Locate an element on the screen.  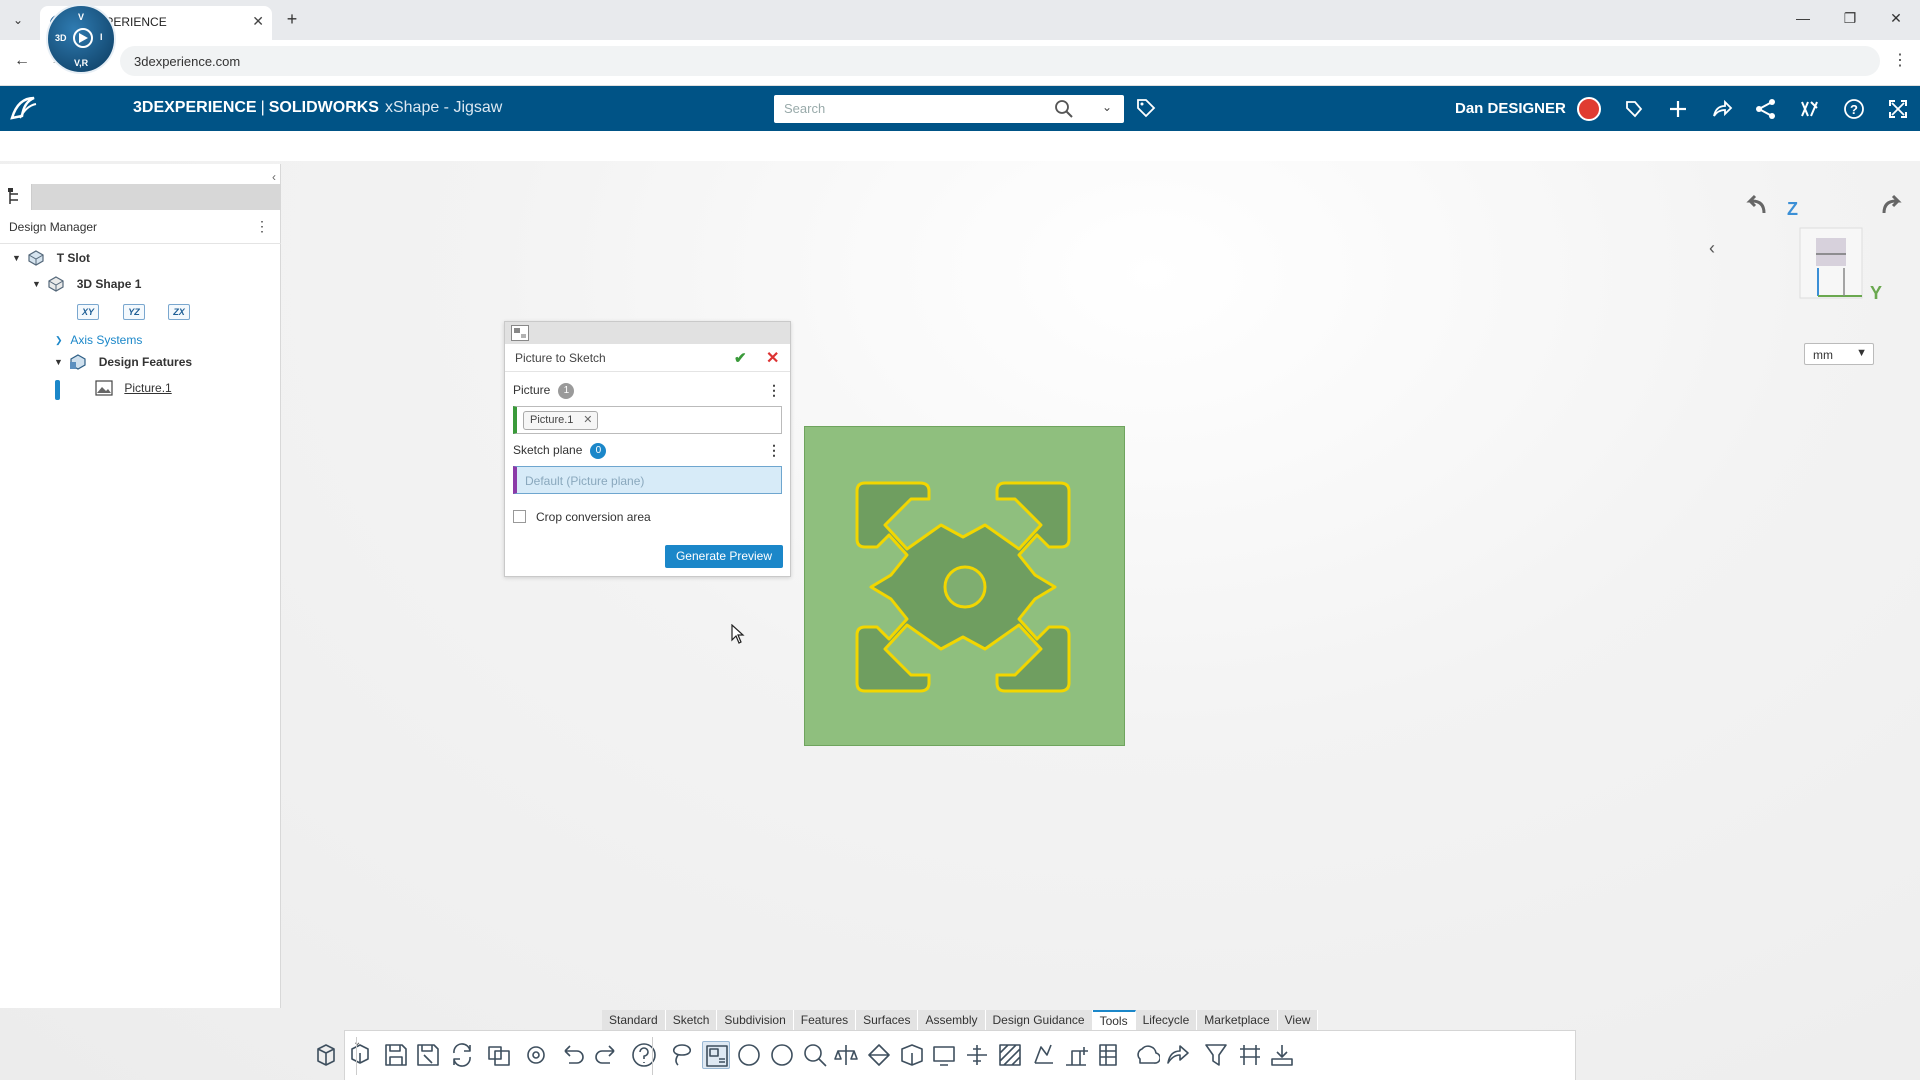
view-cube is located at coordinates (1831, 265).